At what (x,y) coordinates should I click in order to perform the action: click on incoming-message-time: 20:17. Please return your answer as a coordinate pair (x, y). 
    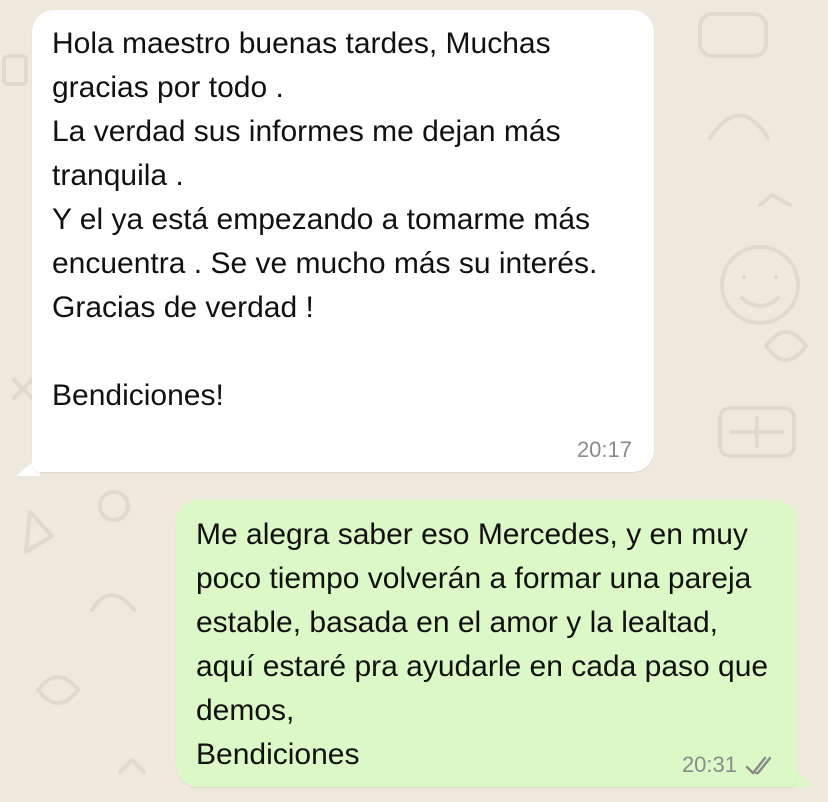
    Looking at the image, I should click on (604, 449).